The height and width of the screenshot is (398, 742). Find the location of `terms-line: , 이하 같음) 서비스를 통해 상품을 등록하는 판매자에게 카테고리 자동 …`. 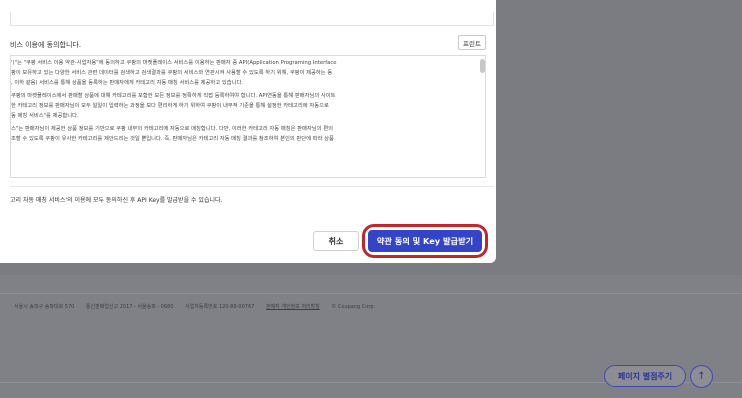

terms-line: , 이하 같음) 서비스를 통해 상품을 등록하는 판매자에게 카테고리 자동 … is located at coordinates (127, 83).